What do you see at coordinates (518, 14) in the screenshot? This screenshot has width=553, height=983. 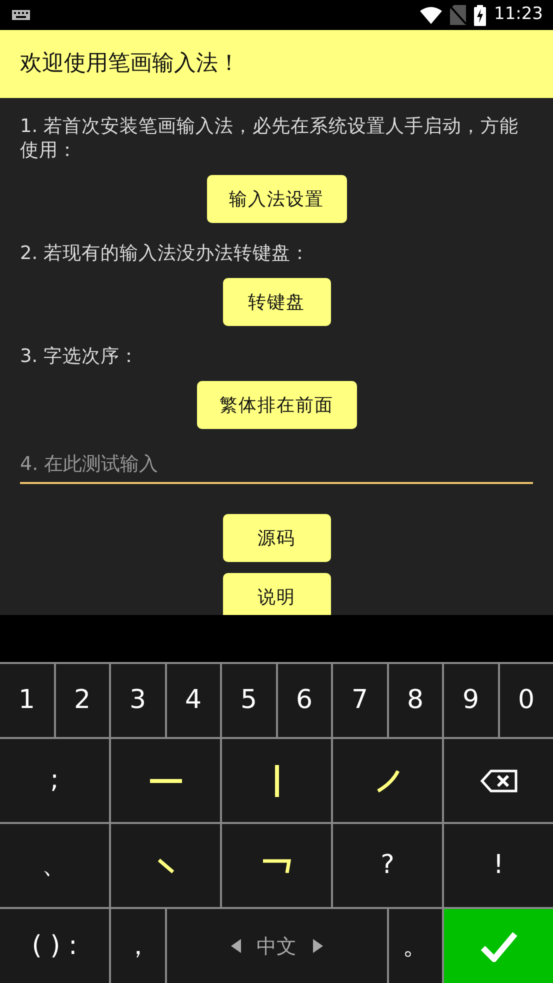 I see `clock-time: 11:23` at bounding box center [518, 14].